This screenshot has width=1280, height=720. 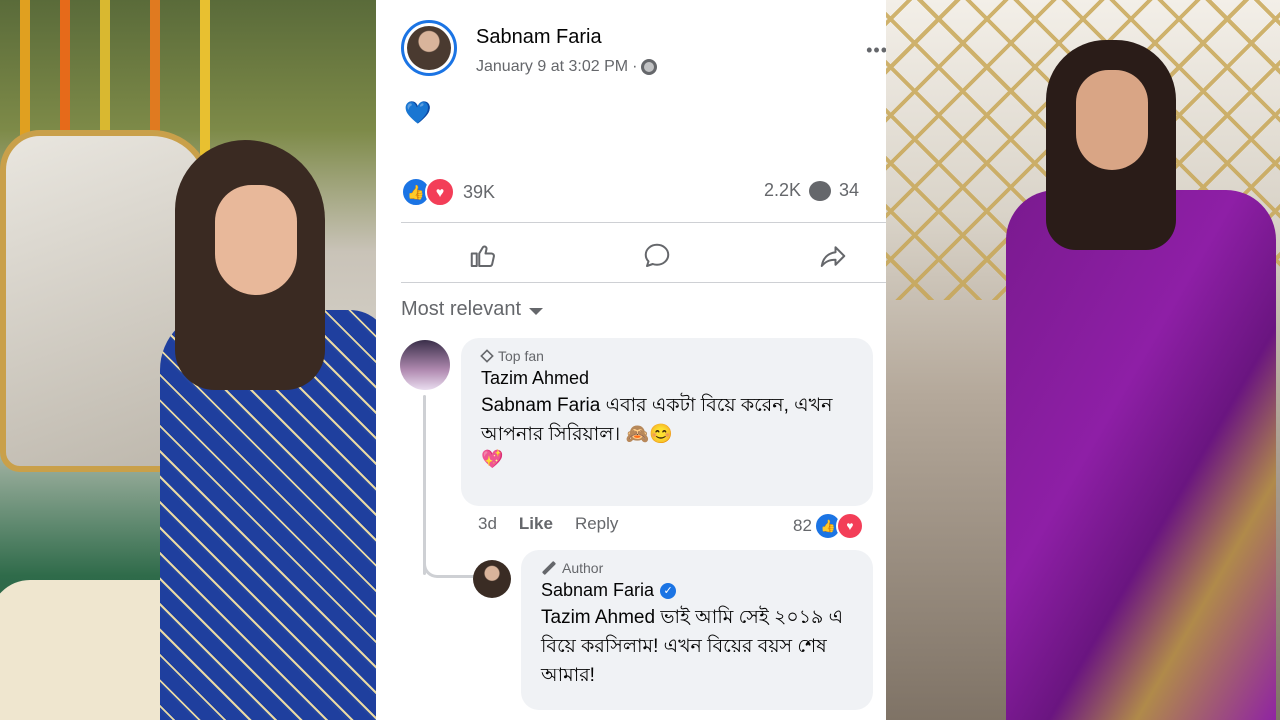 I want to click on like-button, so click(x=483, y=256).